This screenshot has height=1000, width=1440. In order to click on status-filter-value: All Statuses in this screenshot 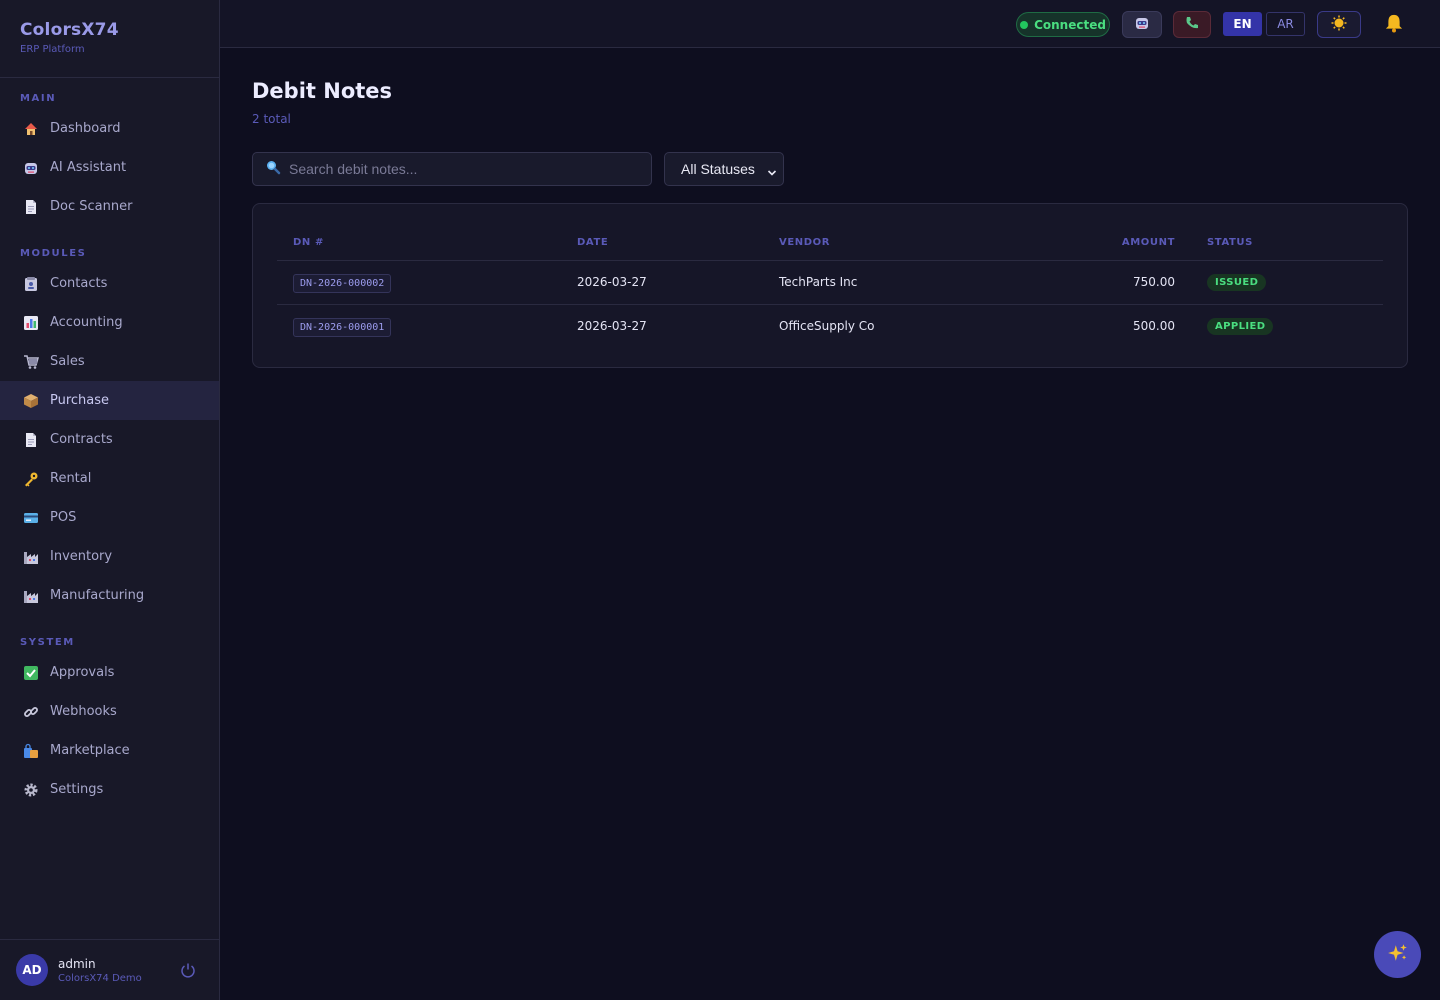, I will do `click(718, 169)`.